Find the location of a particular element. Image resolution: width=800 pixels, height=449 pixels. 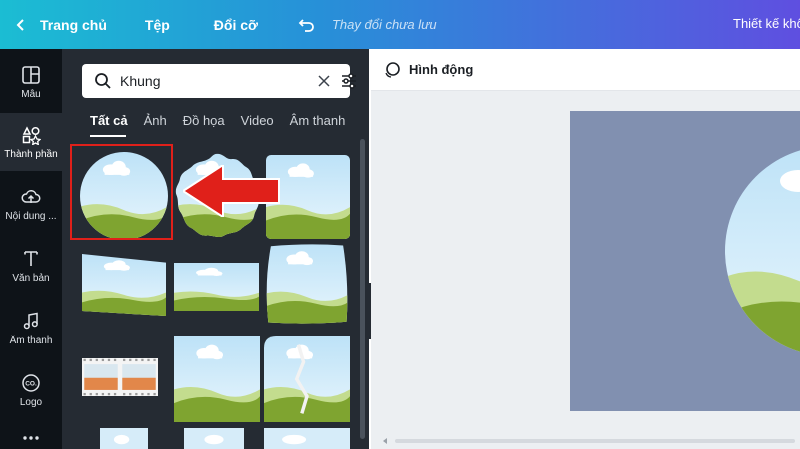

svg-text: CO. is located at coordinates (31, 384).